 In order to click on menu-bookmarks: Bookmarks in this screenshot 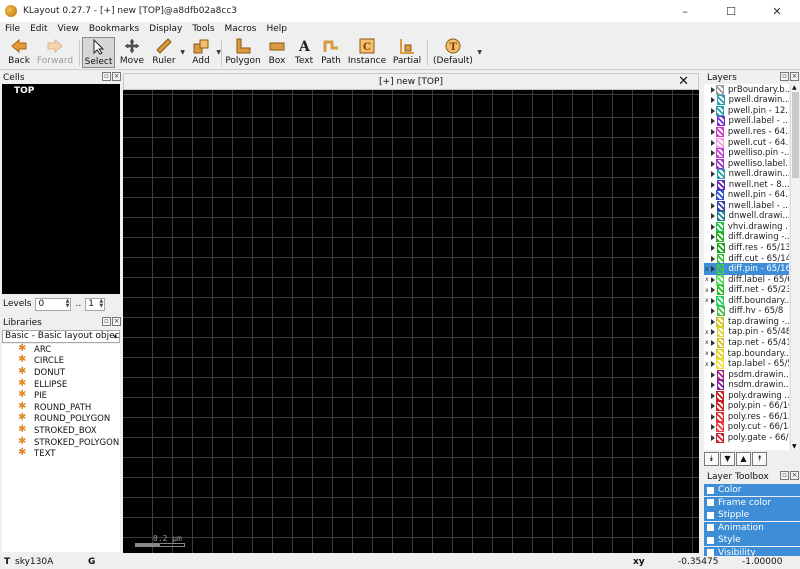, I will do `click(114, 29)`.